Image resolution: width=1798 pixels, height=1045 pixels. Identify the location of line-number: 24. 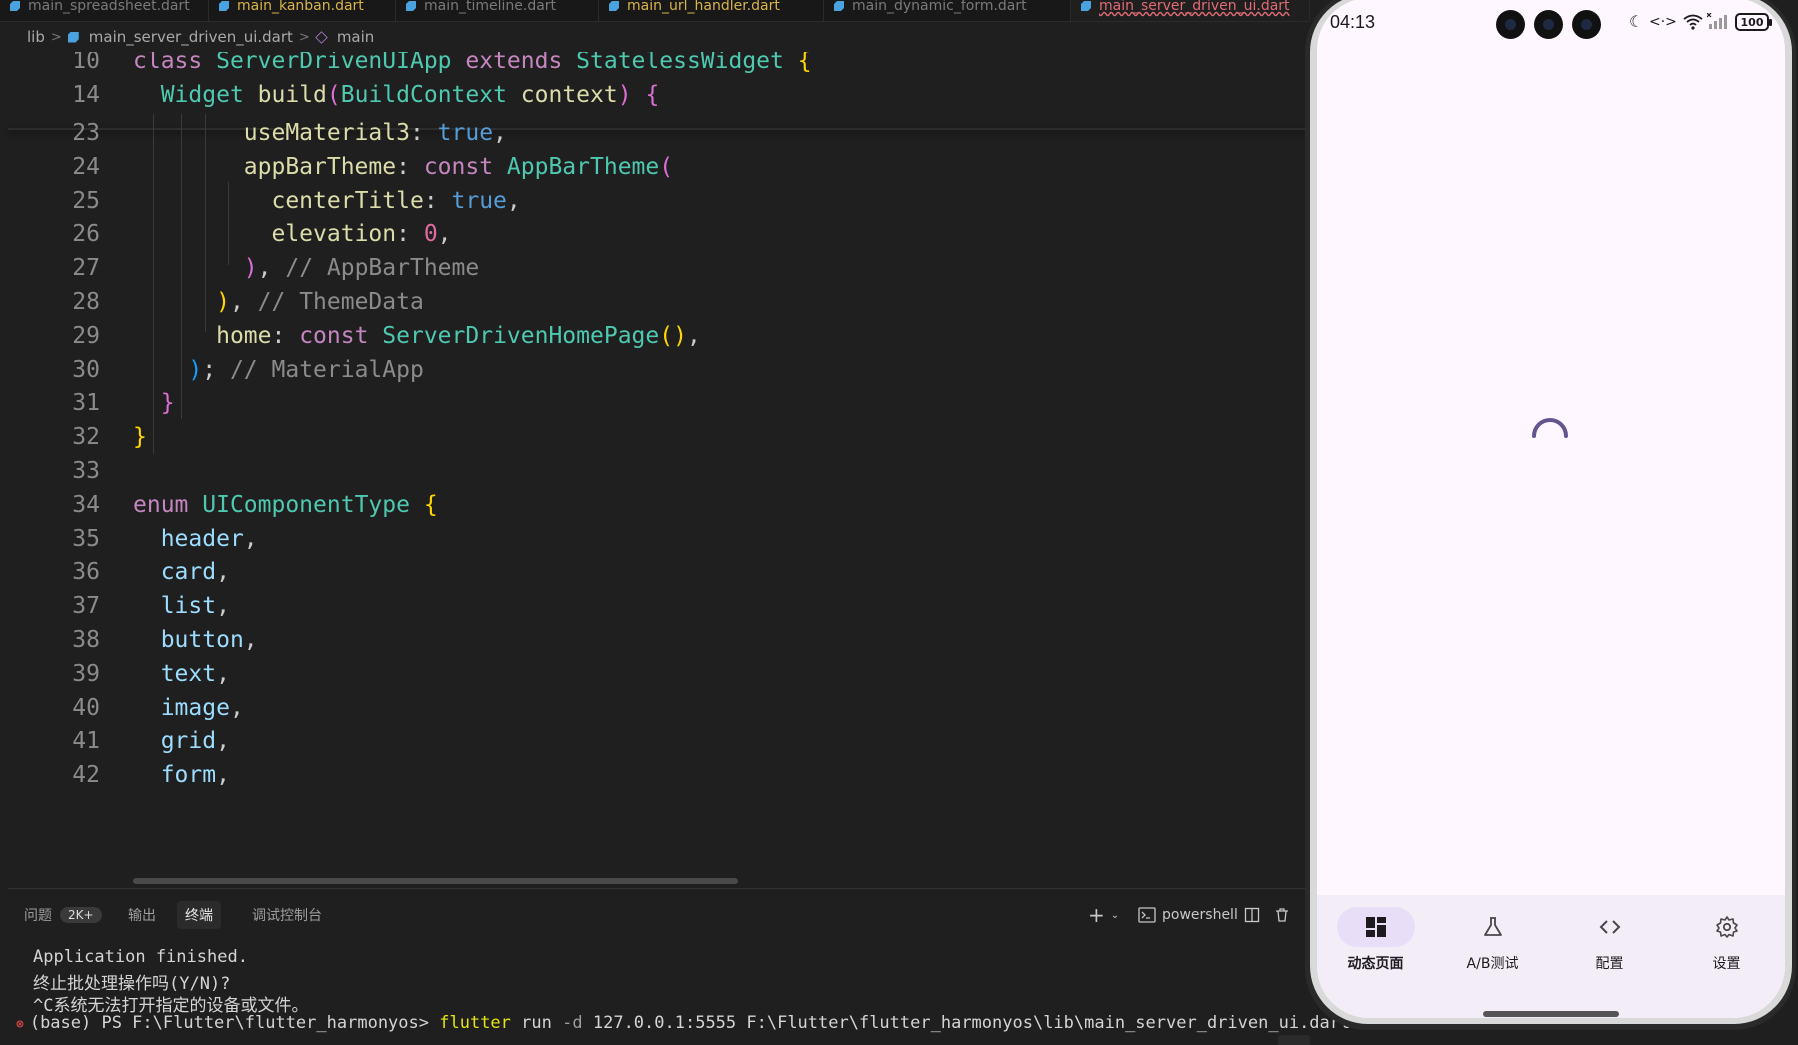
(86, 166).